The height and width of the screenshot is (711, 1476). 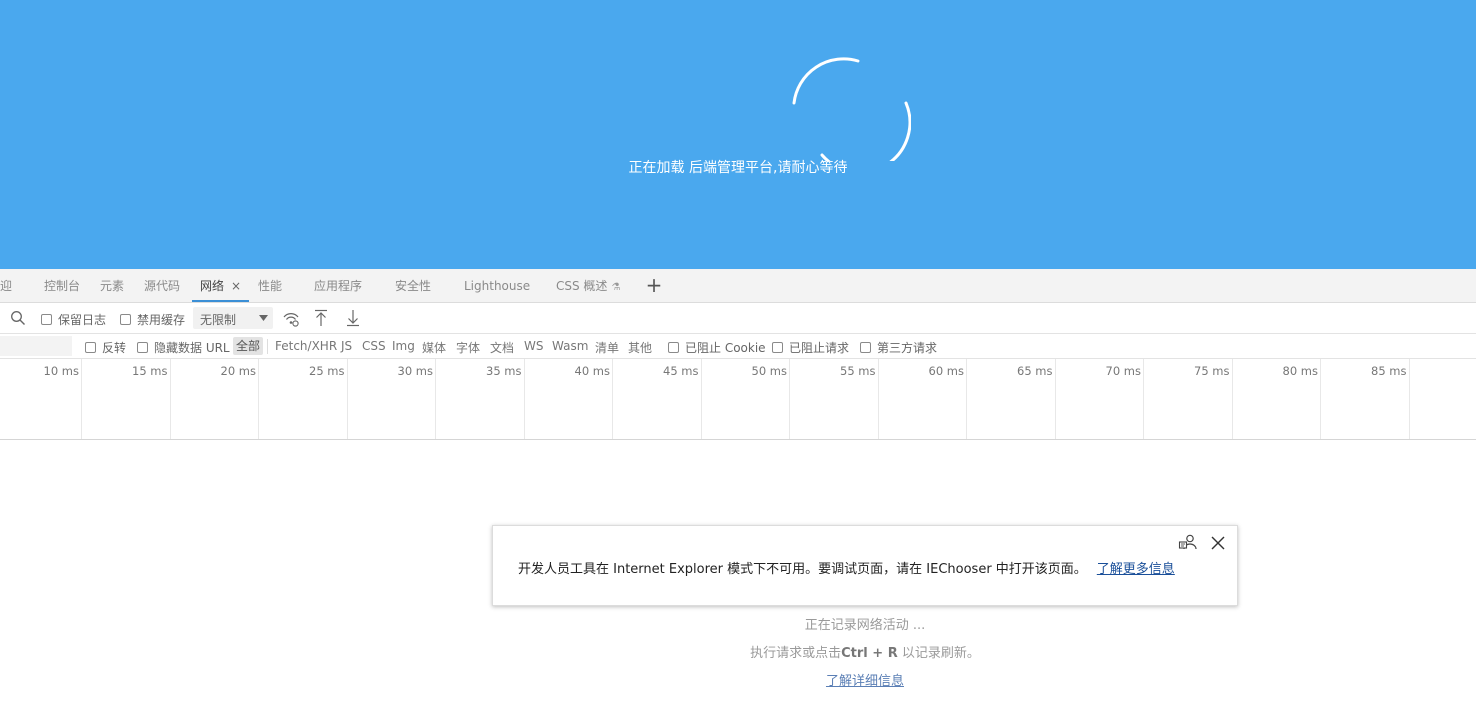 What do you see at coordinates (353, 318) in the screenshot?
I see `export-har-icon` at bounding box center [353, 318].